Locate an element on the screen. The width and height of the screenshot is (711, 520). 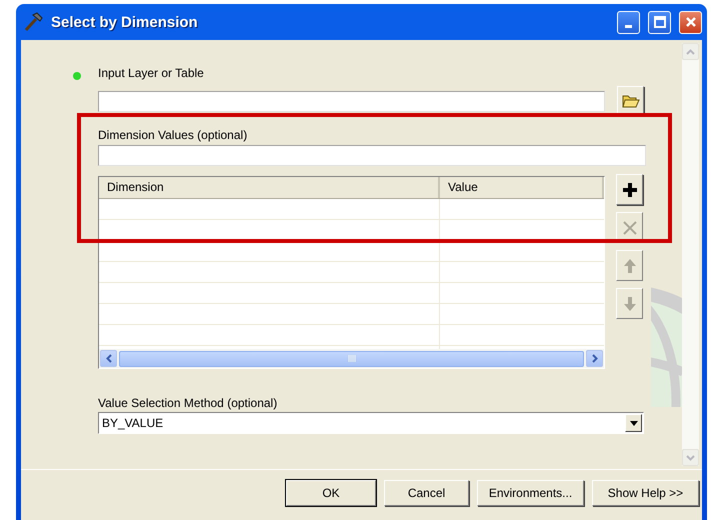
down-caret-icon is located at coordinates (690, 457).